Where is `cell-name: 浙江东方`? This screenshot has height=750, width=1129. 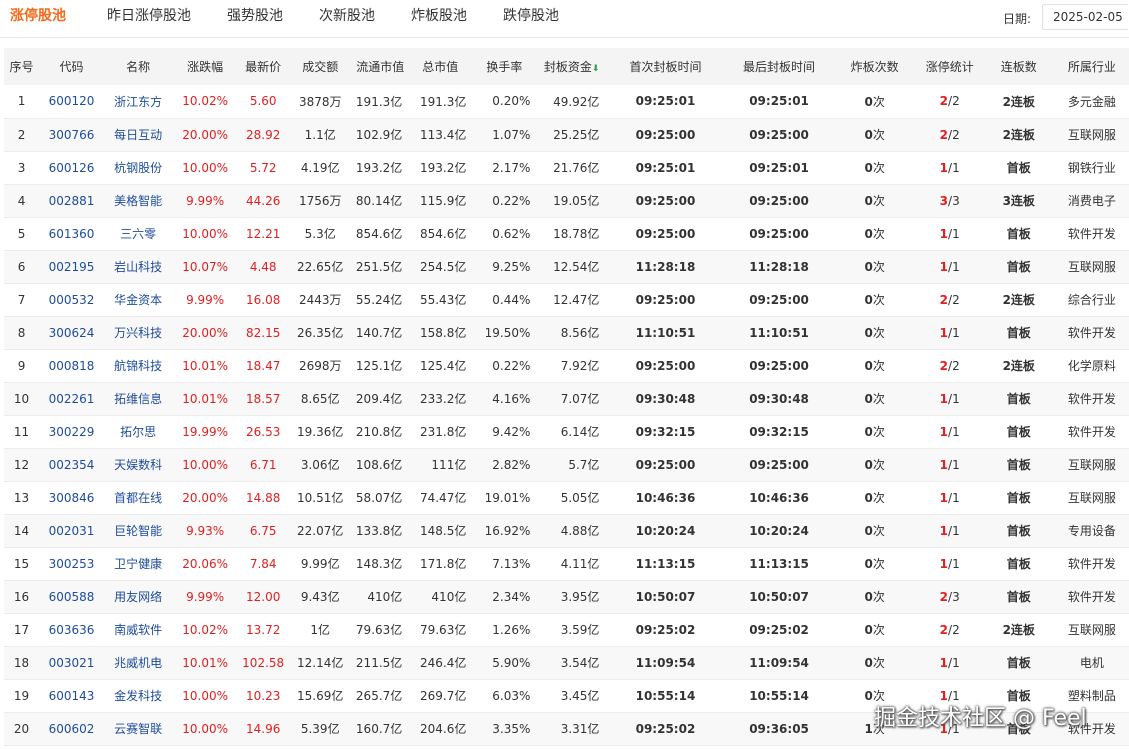
cell-name: 浙江东方 is located at coordinates (138, 102).